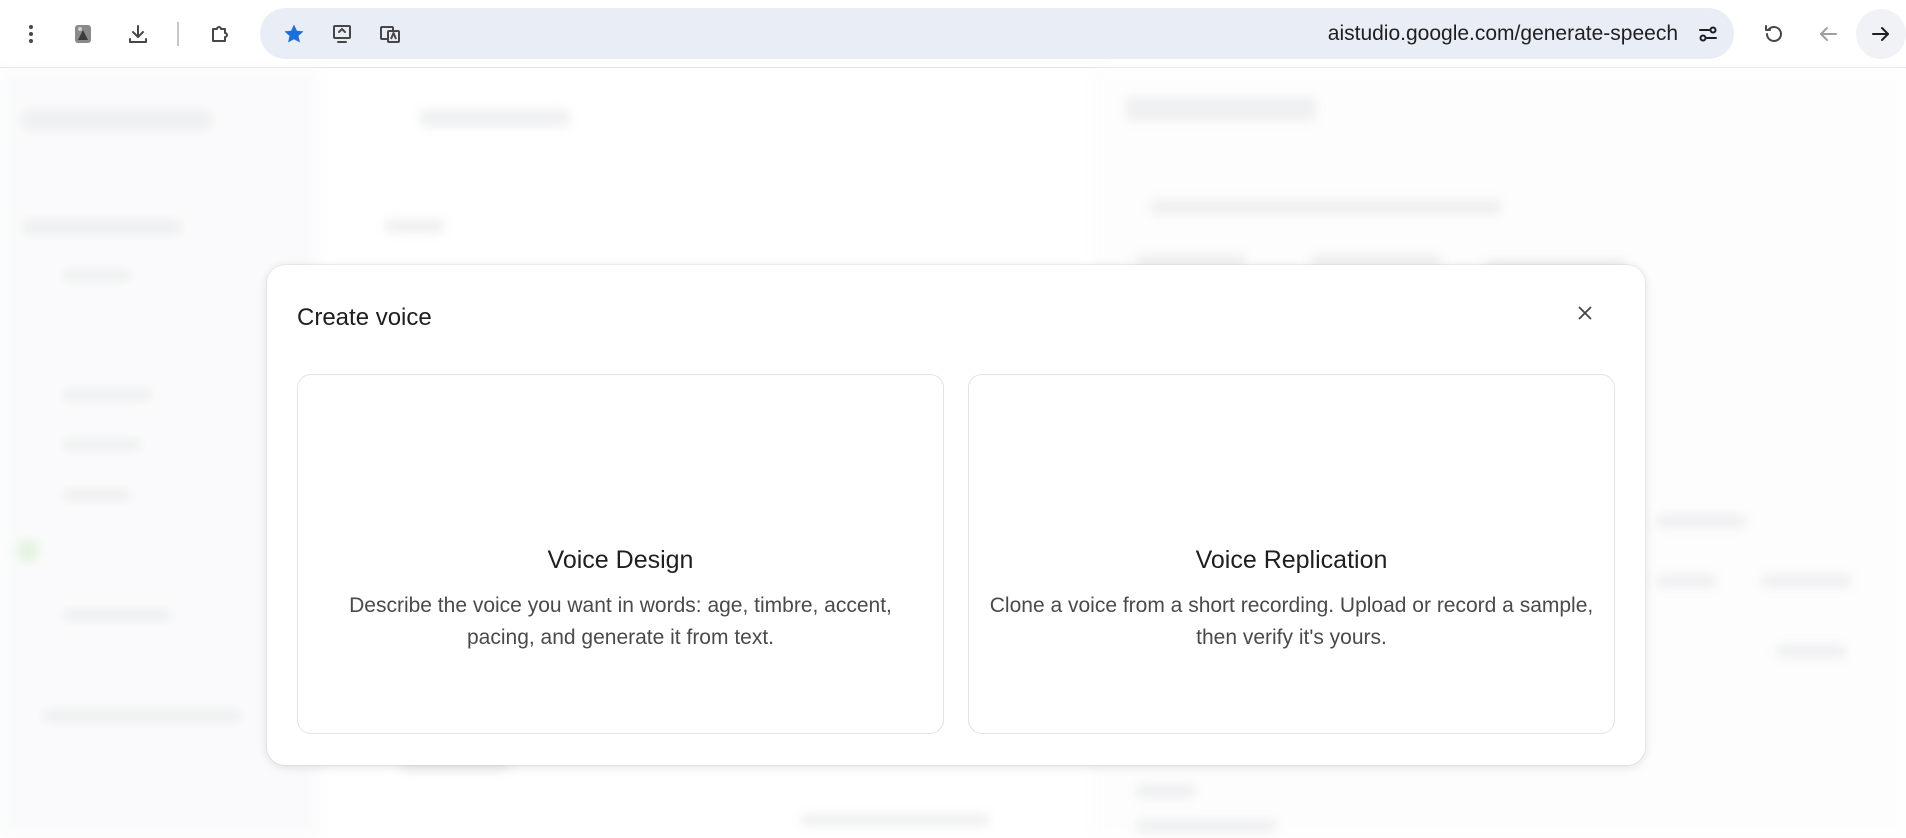 This screenshot has height=838, width=1906. I want to click on option-title: Voice Replication, so click(1291, 560).